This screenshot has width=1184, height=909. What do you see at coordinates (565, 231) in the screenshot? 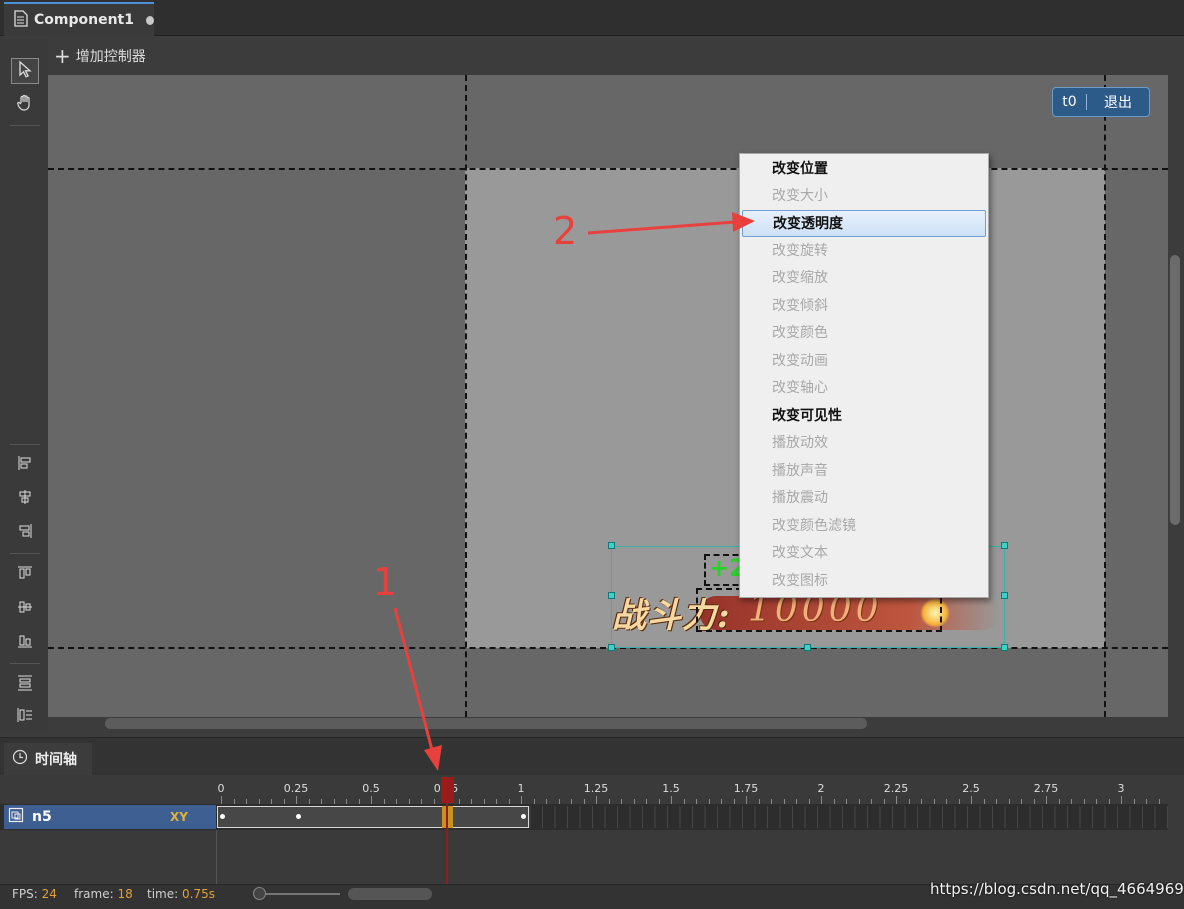
I see `annotation-marker-2: 2` at bounding box center [565, 231].